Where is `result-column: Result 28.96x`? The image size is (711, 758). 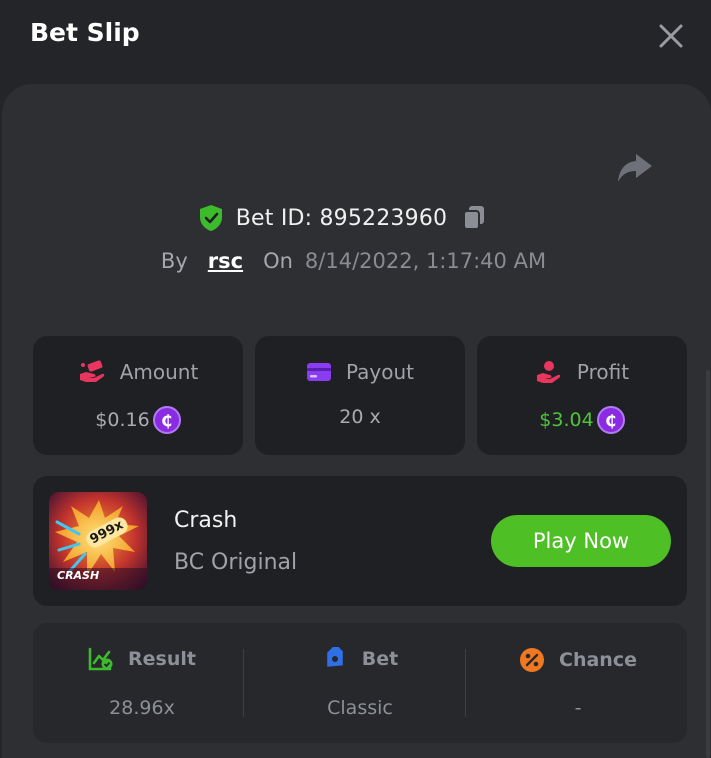 result-column: Result 28.96x is located at coordinates (142, 683).